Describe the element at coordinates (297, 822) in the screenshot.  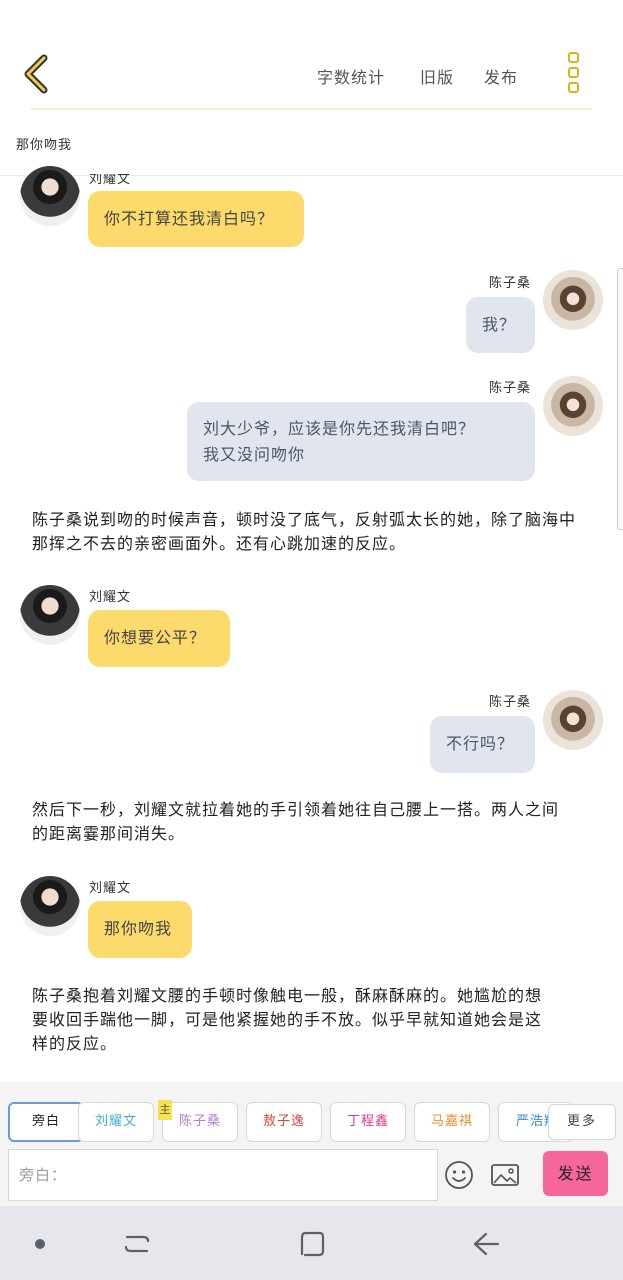
I see `narration-text: 然后下一秒，刘耀文就拉着她的手引领着她往自己腰上一搭。两人之间的距离霎那间消失。` at that location.